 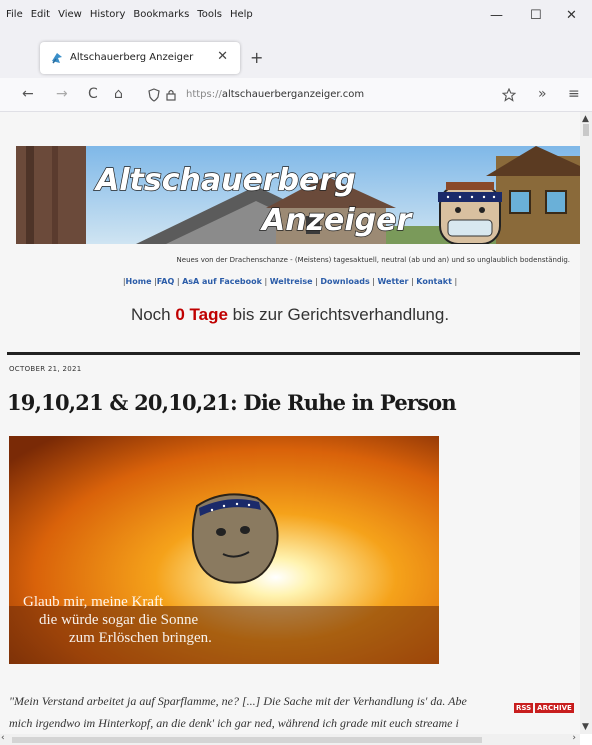 I want to click on countdown-post: bis zur Gerichtsverhandlung., so click(x=338, y=314).